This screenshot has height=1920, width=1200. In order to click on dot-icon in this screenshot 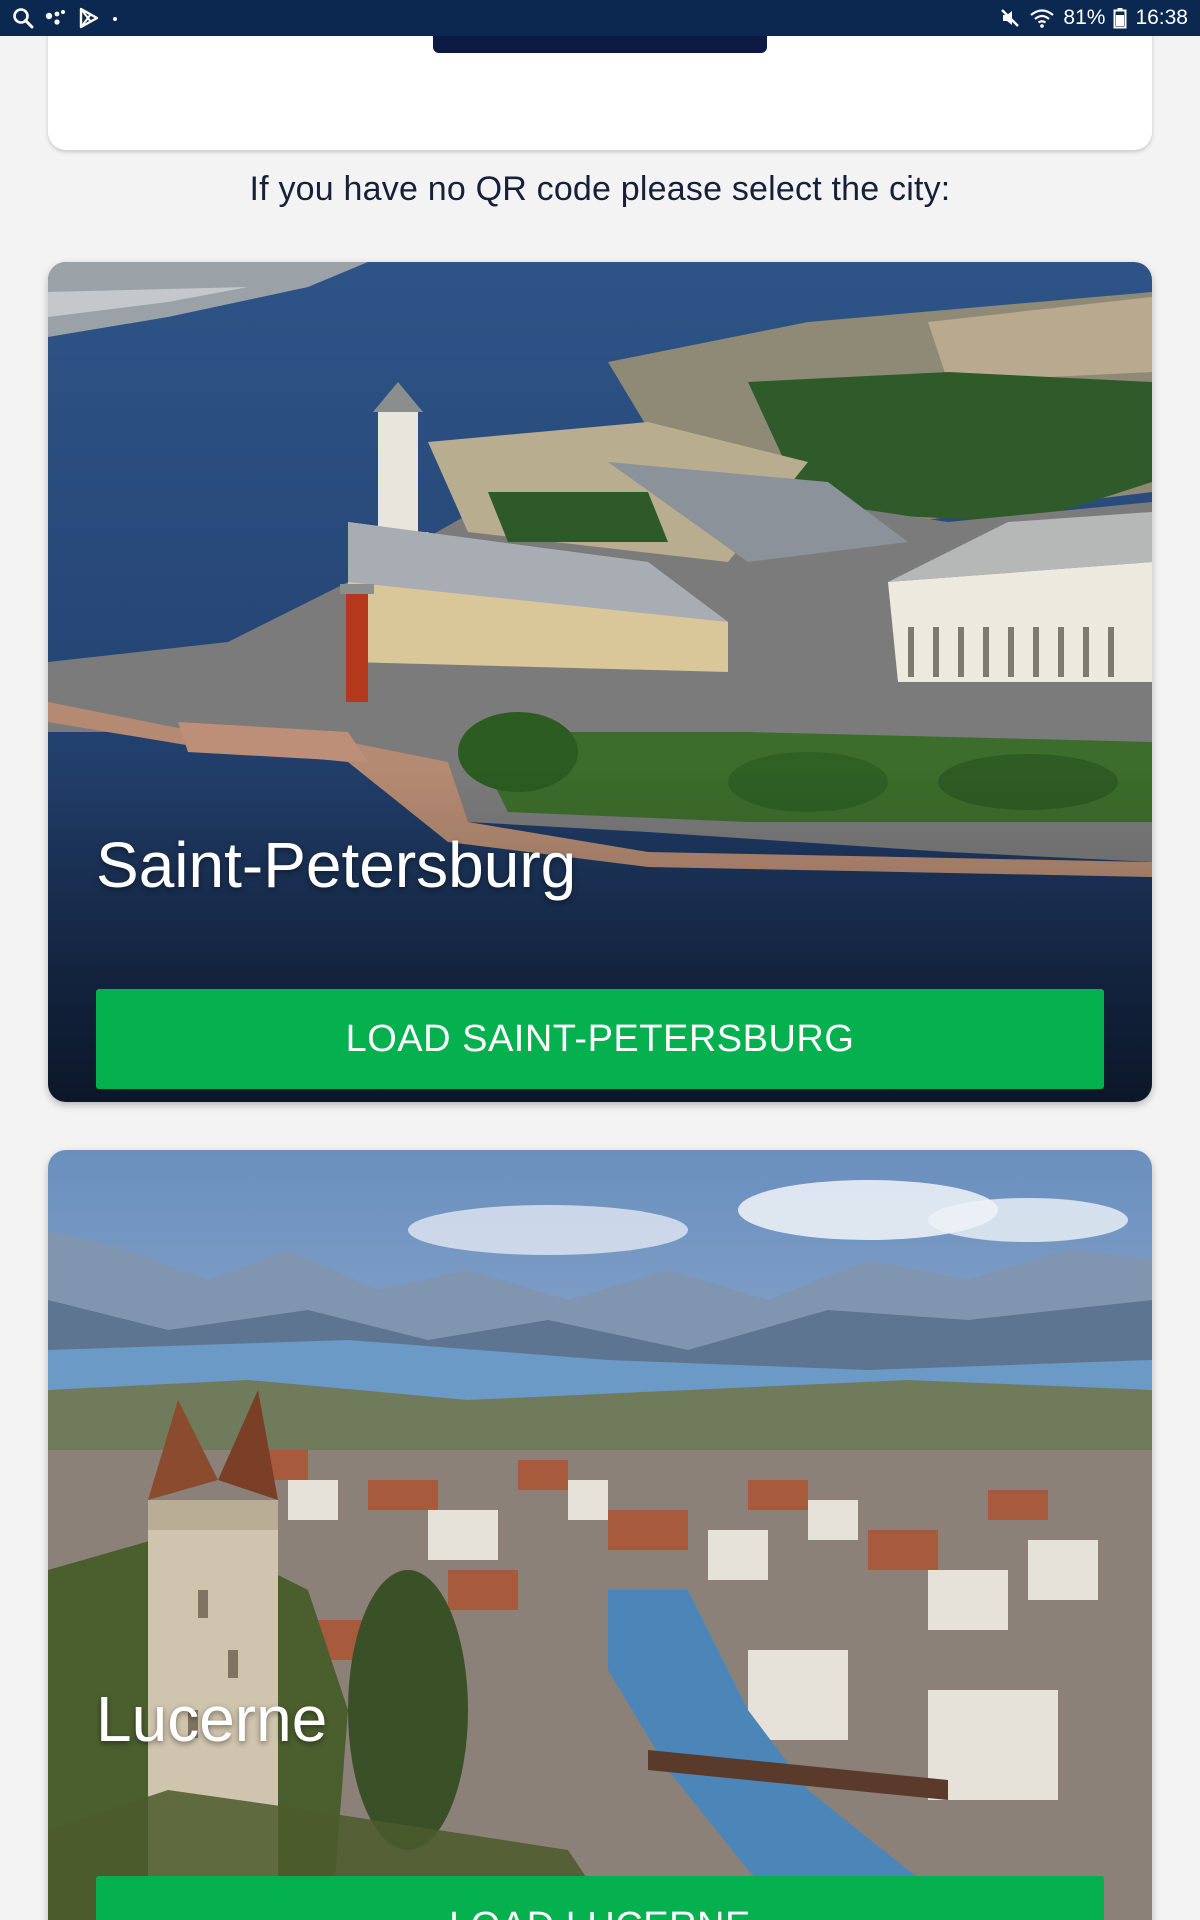, I will do `click(115, 18)`.